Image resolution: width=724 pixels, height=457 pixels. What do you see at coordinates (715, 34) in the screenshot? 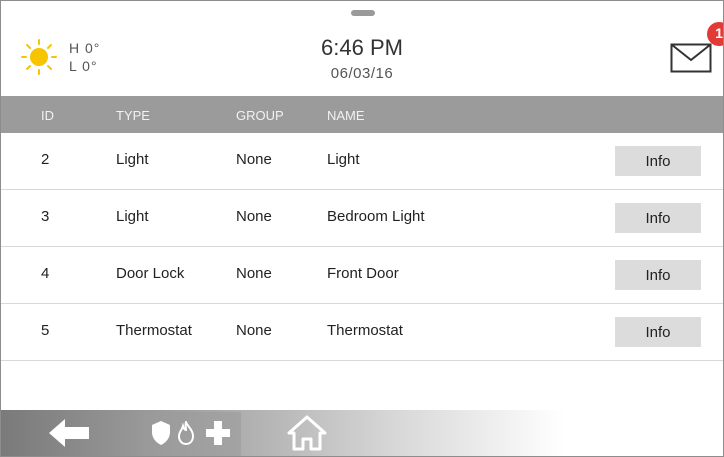
I see `message-count-badge: 1` at bounding box center [715, 34].